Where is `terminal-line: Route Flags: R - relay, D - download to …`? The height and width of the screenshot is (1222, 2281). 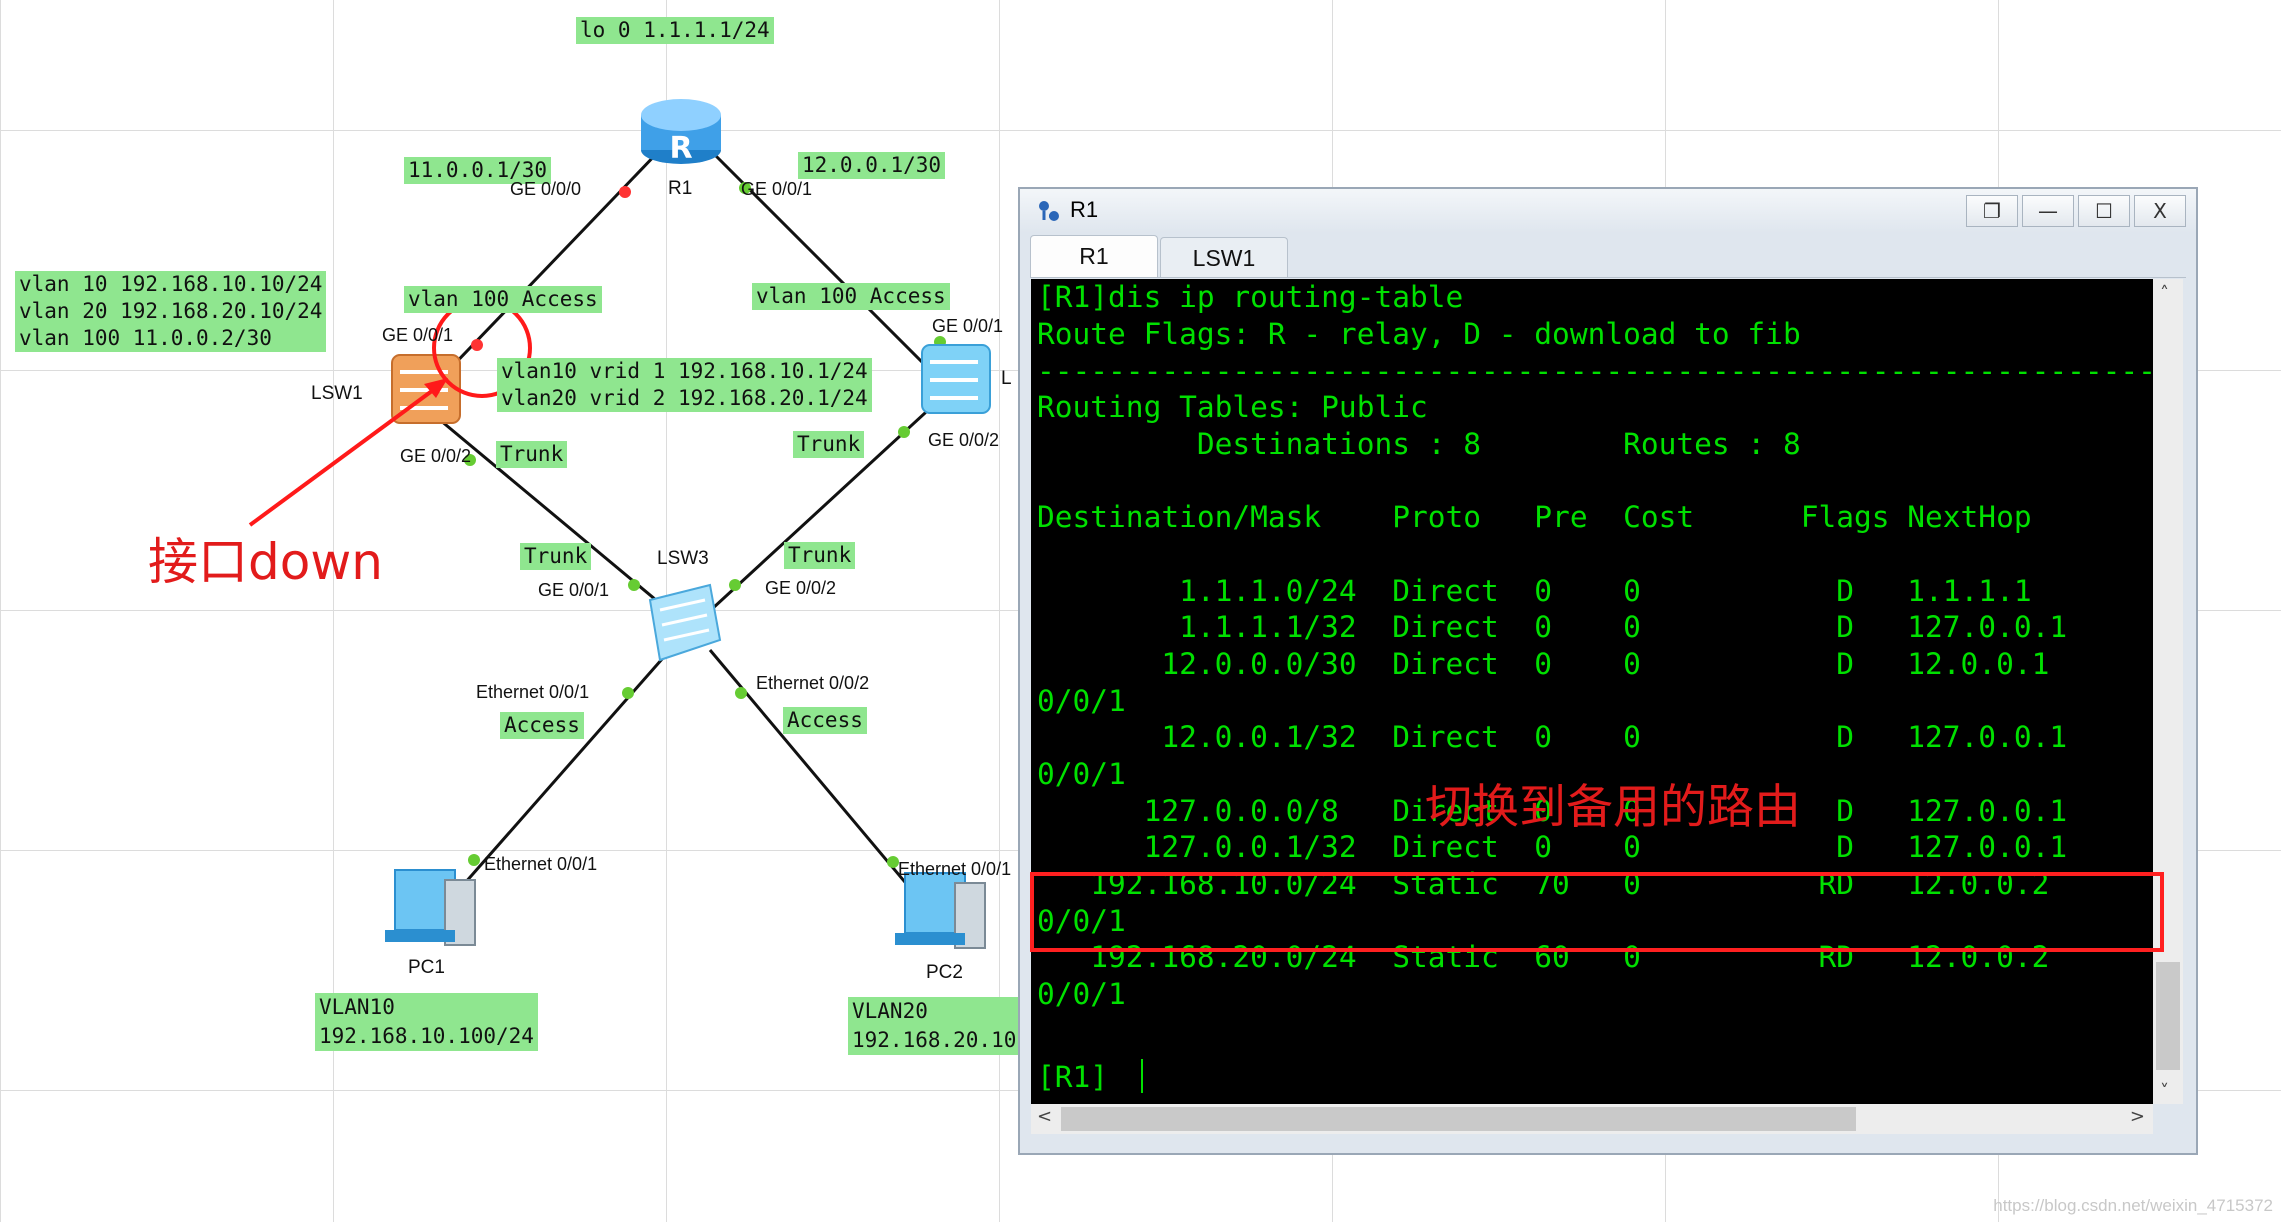
terminal-line: Route Flags: R - relay, D - download to … is located at coordinates (1419, 334).